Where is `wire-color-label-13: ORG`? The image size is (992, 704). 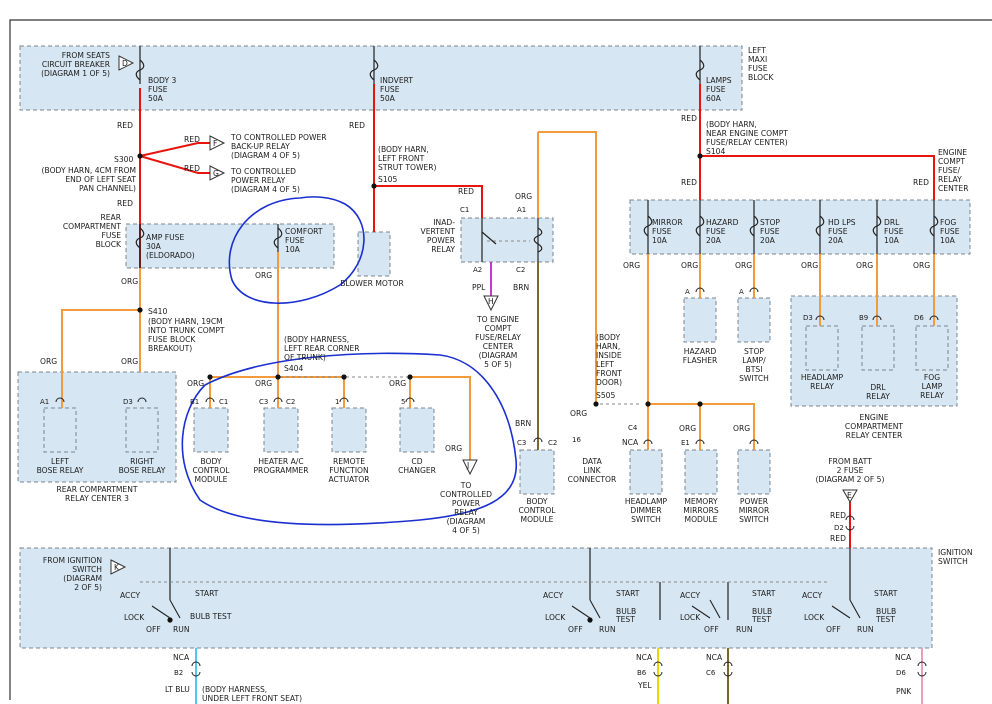 wire-color-label-13: ORG is located at coordinates (129, 361).